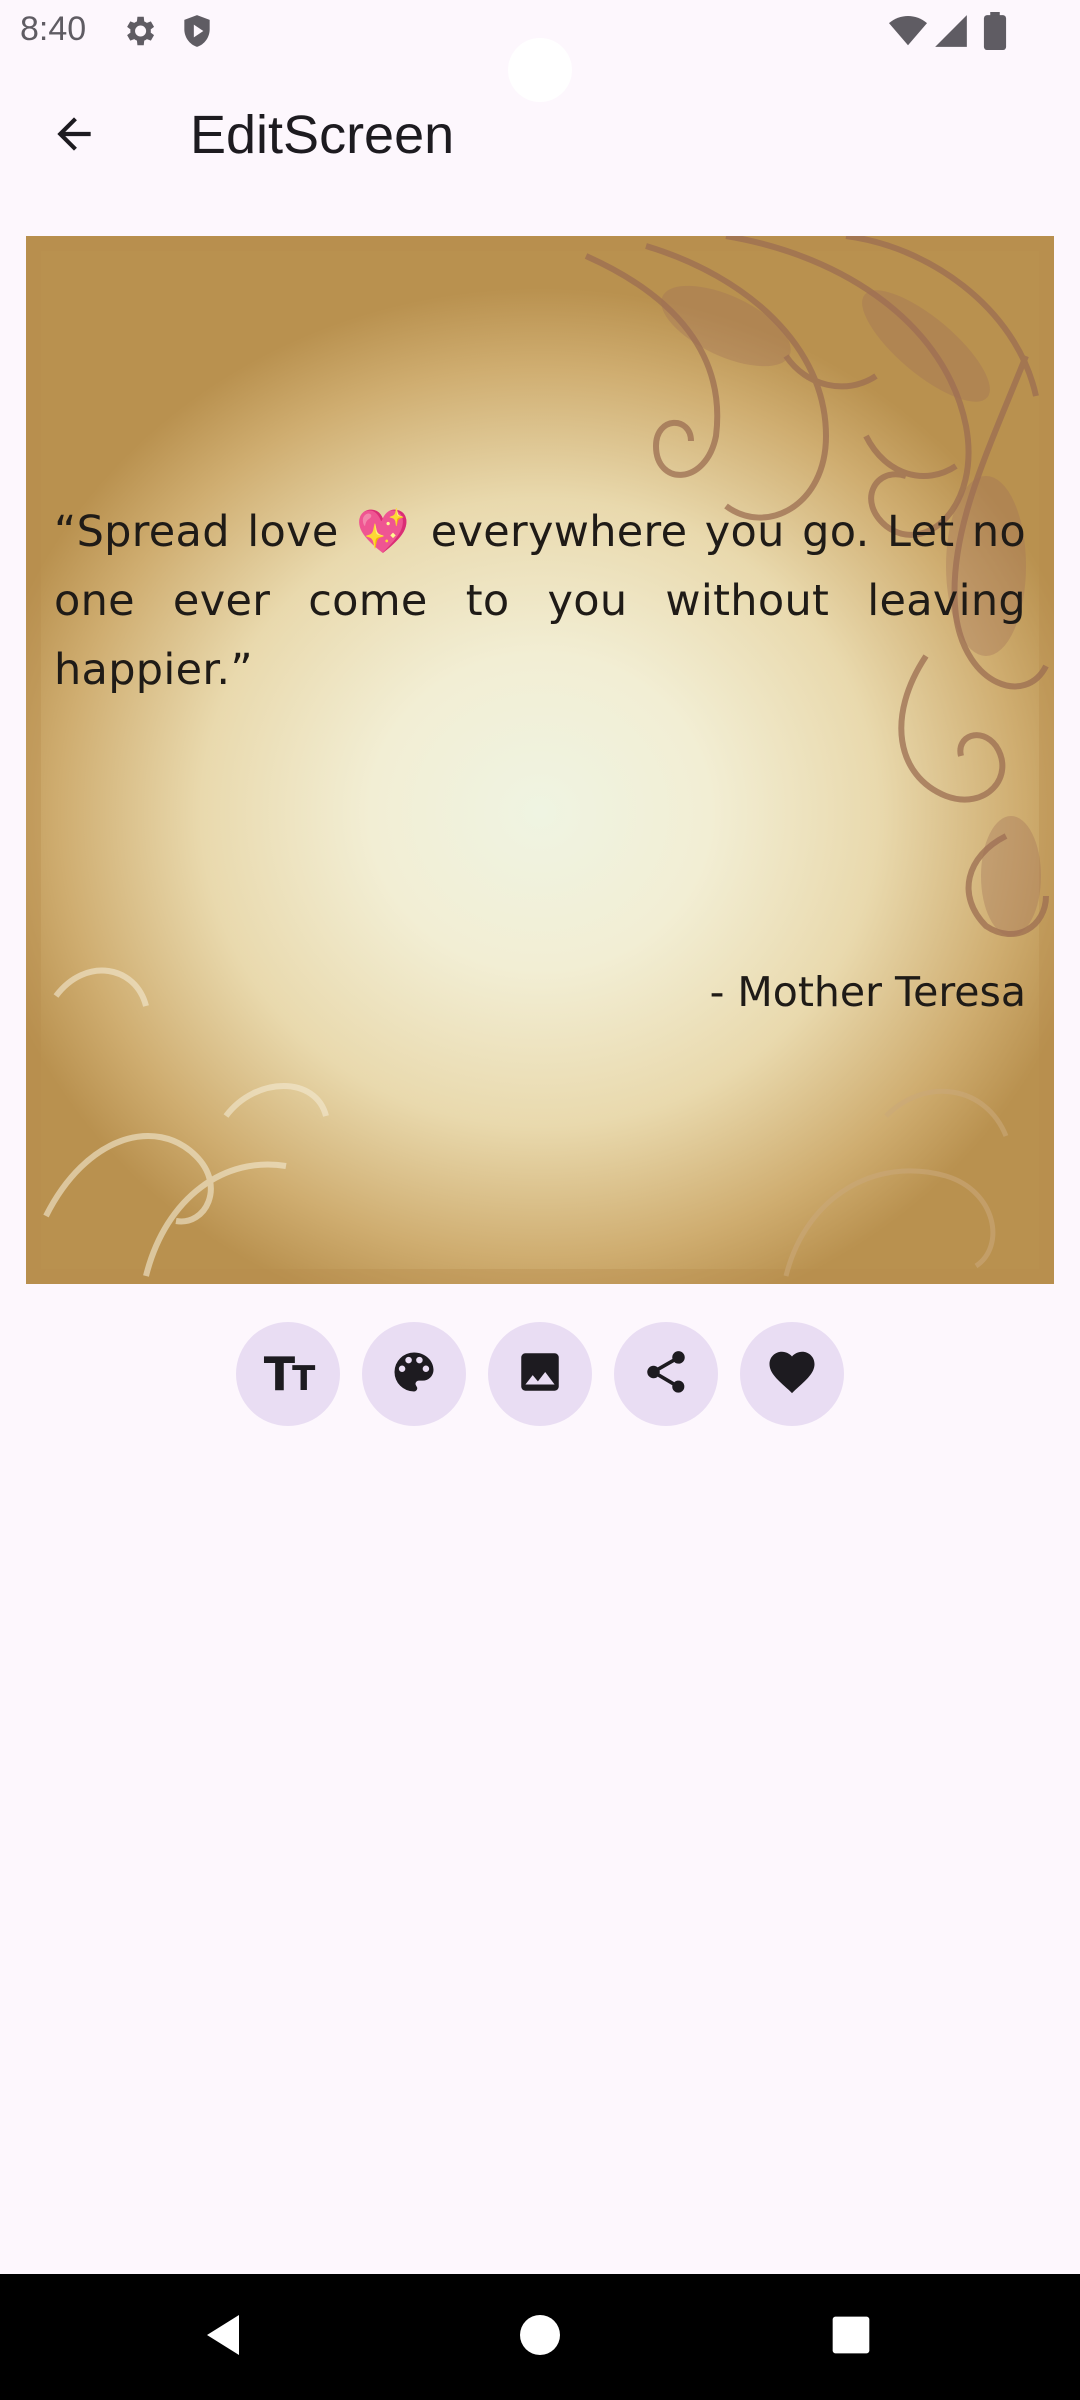 The height and width of the screenshot is (2400, 1080). I want to click on signal-icon, so click(951, 33).